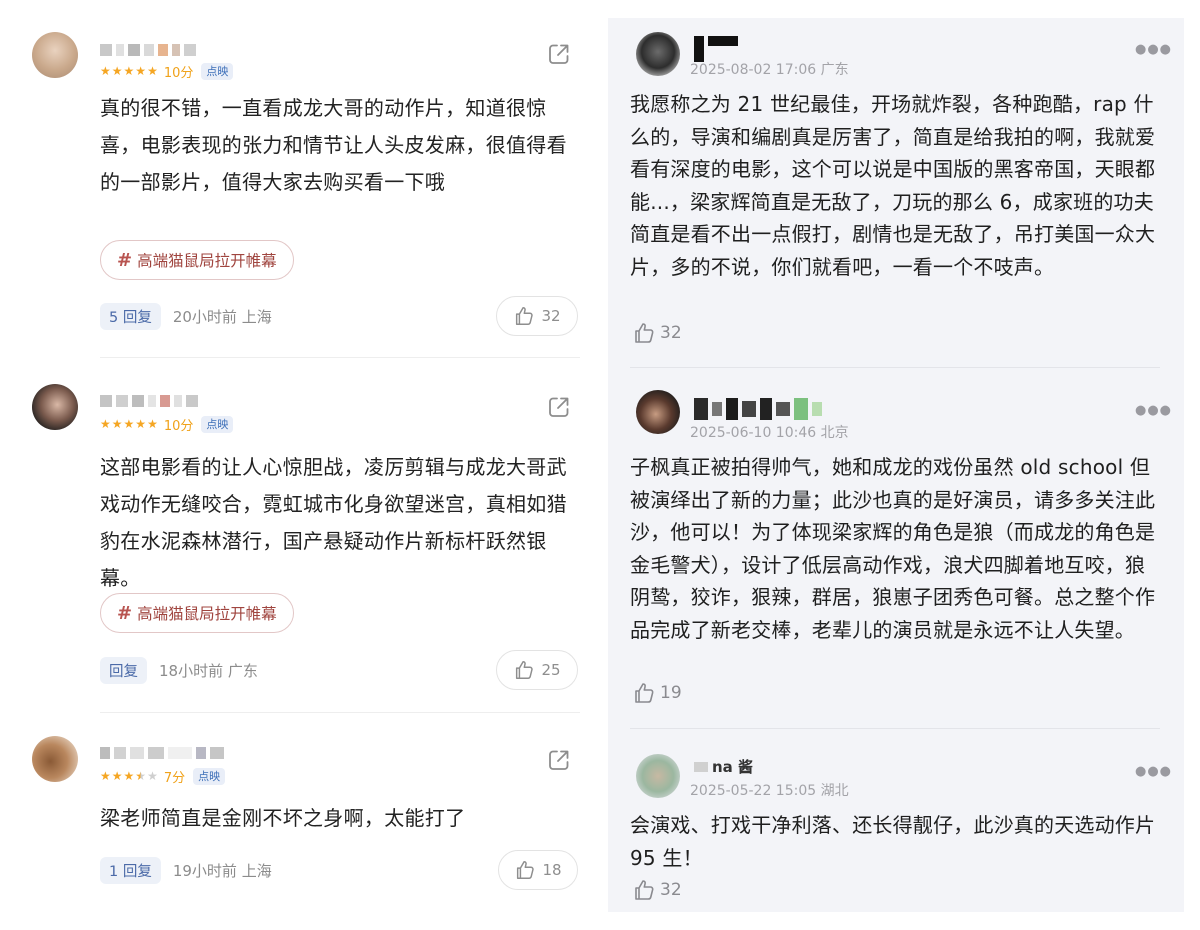 The height and width of the screenshot is (930, 1200). I want to click on time-location: 18小时前 广东, so click(208, 670).